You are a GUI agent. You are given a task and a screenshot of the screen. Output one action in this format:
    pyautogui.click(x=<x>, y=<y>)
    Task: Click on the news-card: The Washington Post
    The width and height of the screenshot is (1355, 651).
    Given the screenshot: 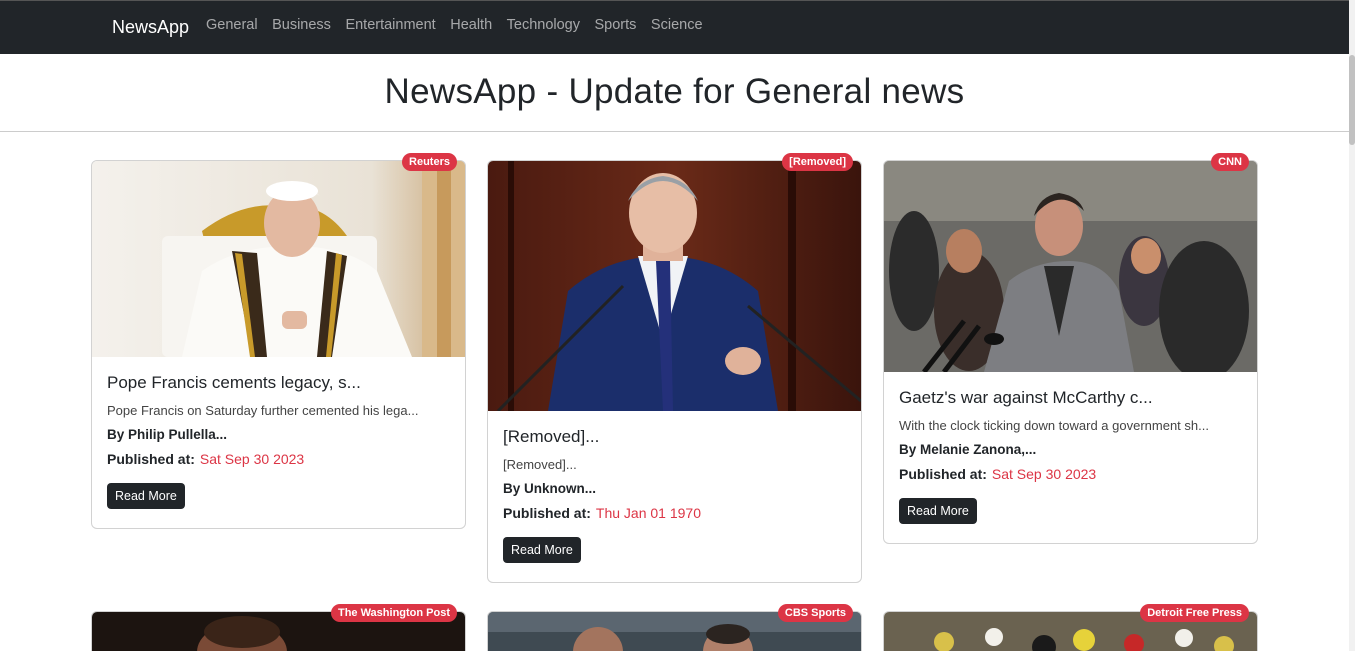 What is the action you would take?
    pyautogui.click(x=278, y=627)
    